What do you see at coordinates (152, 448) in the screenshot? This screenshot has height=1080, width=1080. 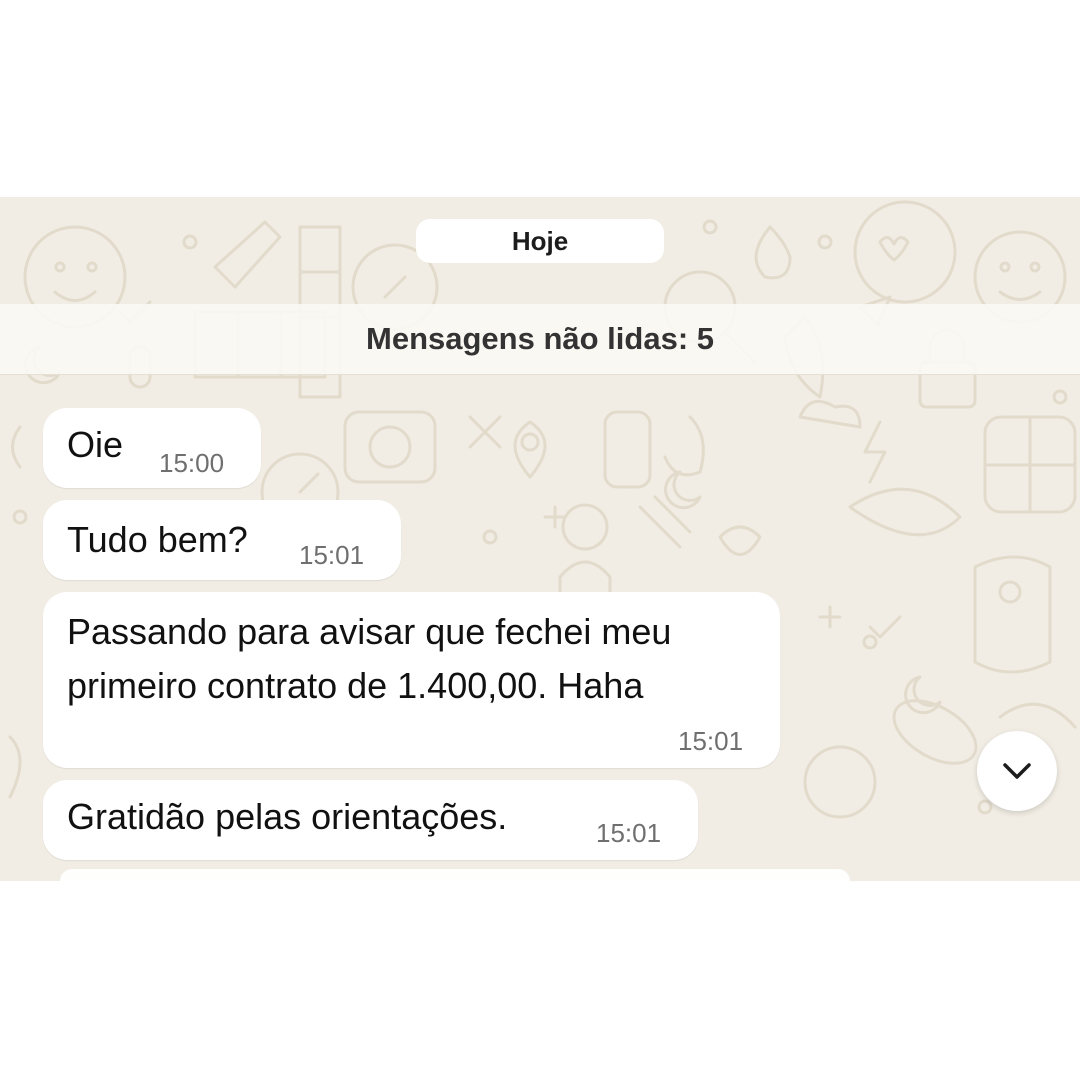 I see `message-bubble: Oie 15:00` at bounding box center [152, 448].